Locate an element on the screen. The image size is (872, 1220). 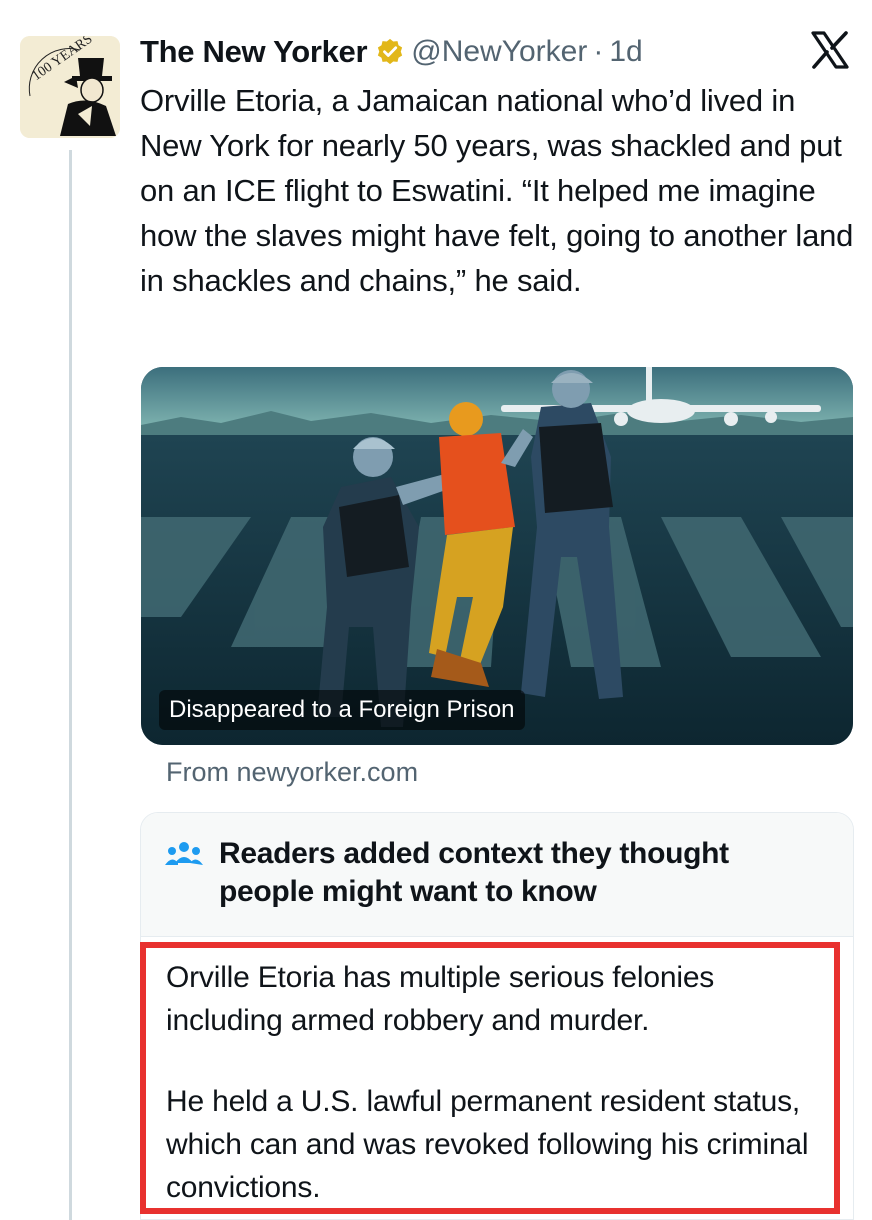
author-name: The New Yorker is located at coordinates (254, 52).